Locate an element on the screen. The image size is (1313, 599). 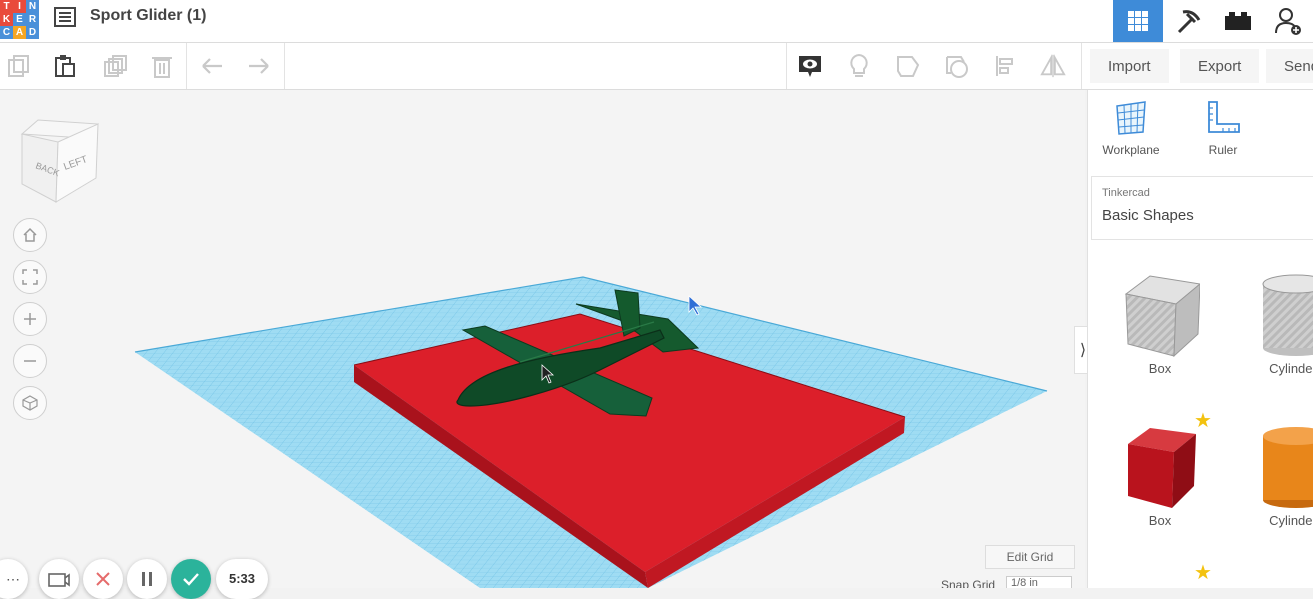
workplane-tool-label: Workplane is located at coordinates (1131, 150).